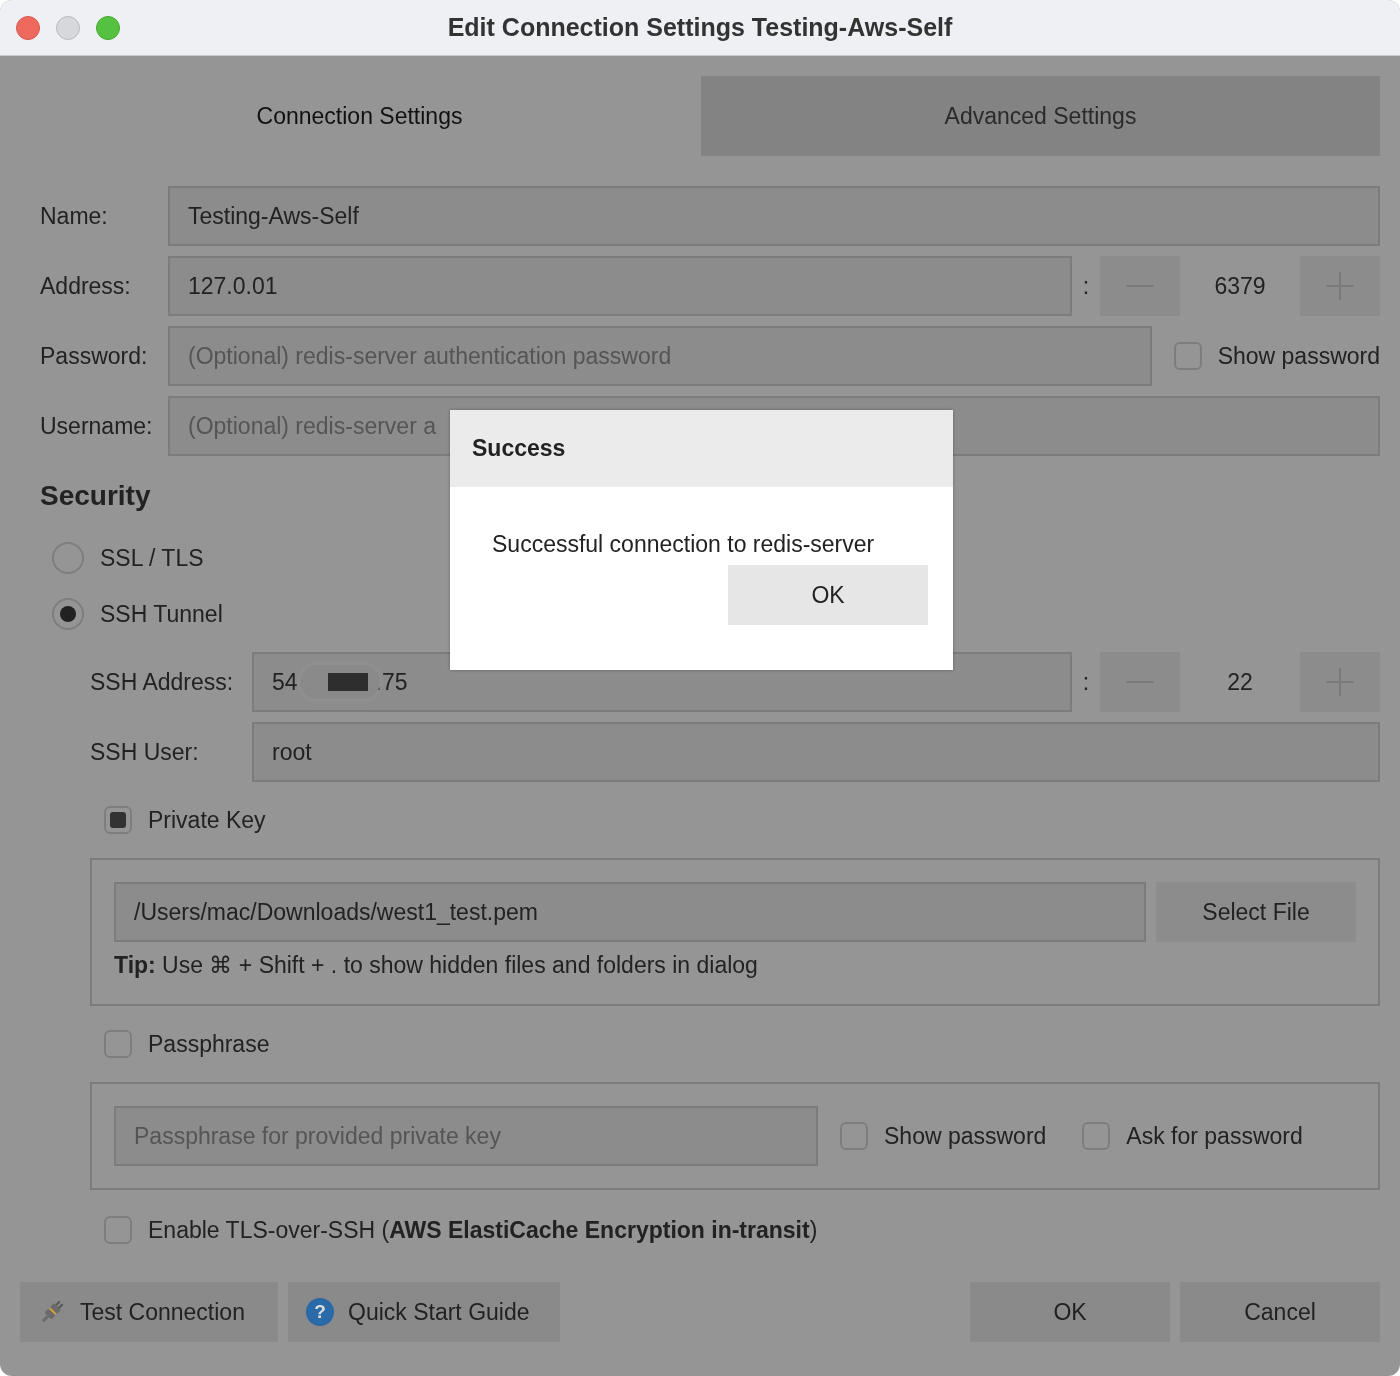 Image resolution: width=1400 pixels, height=1376 pixels. Describe the element at coordinates (391, 682) in the screenshot. I see `address-text: .75` at that location.